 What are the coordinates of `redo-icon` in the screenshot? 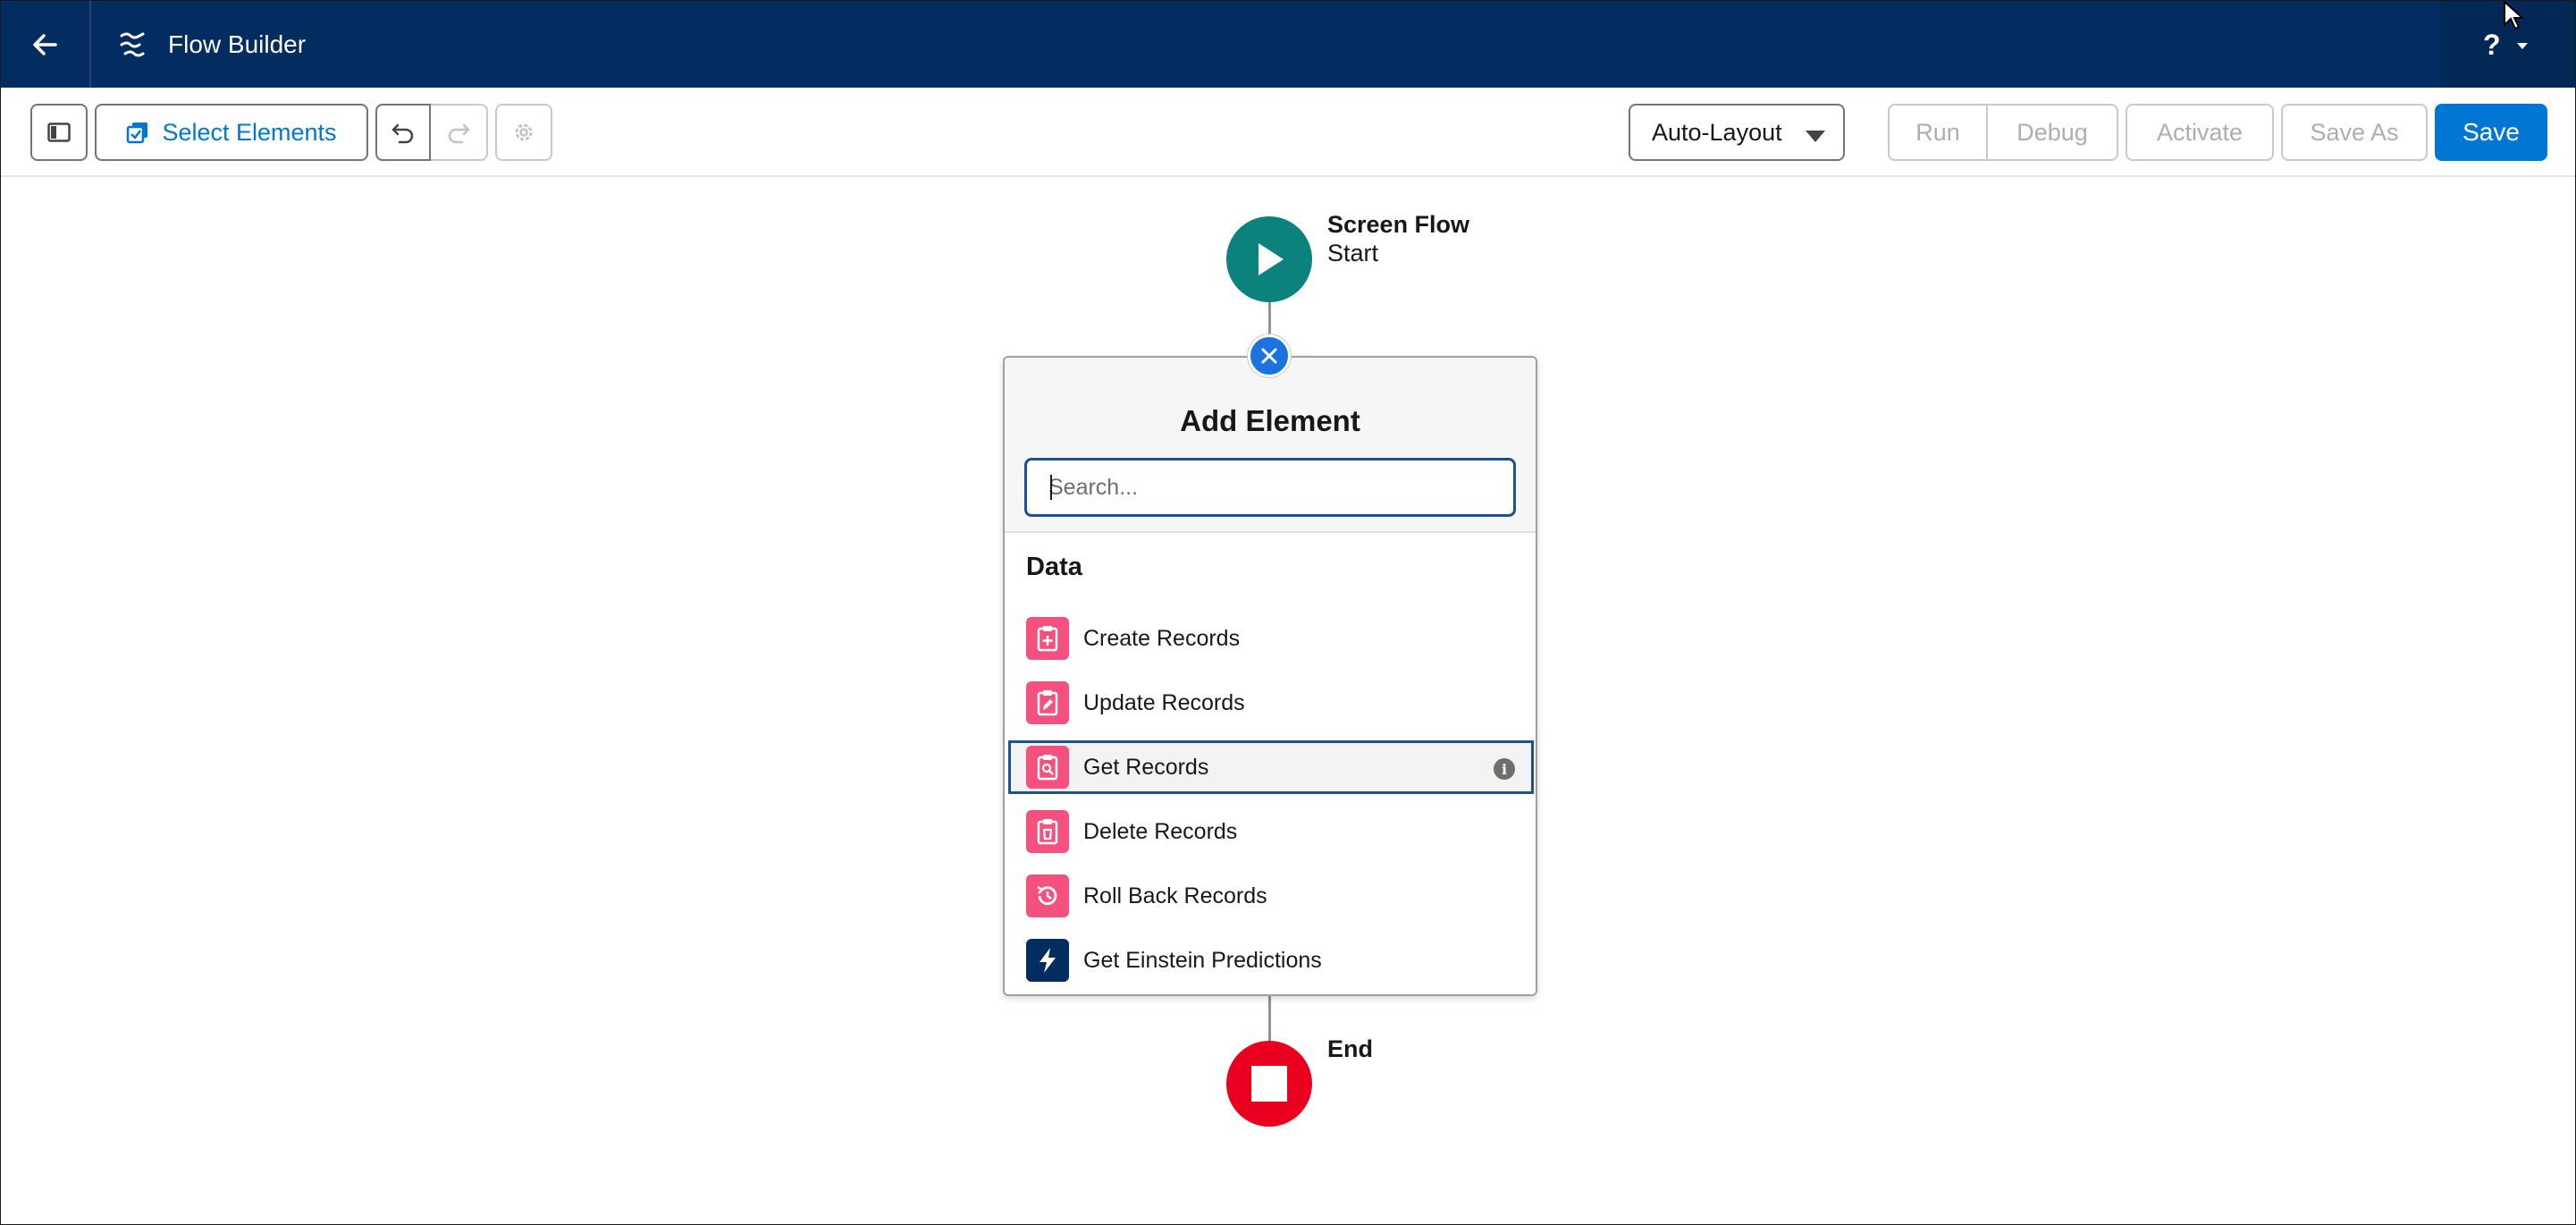 It's located at (459, 134).